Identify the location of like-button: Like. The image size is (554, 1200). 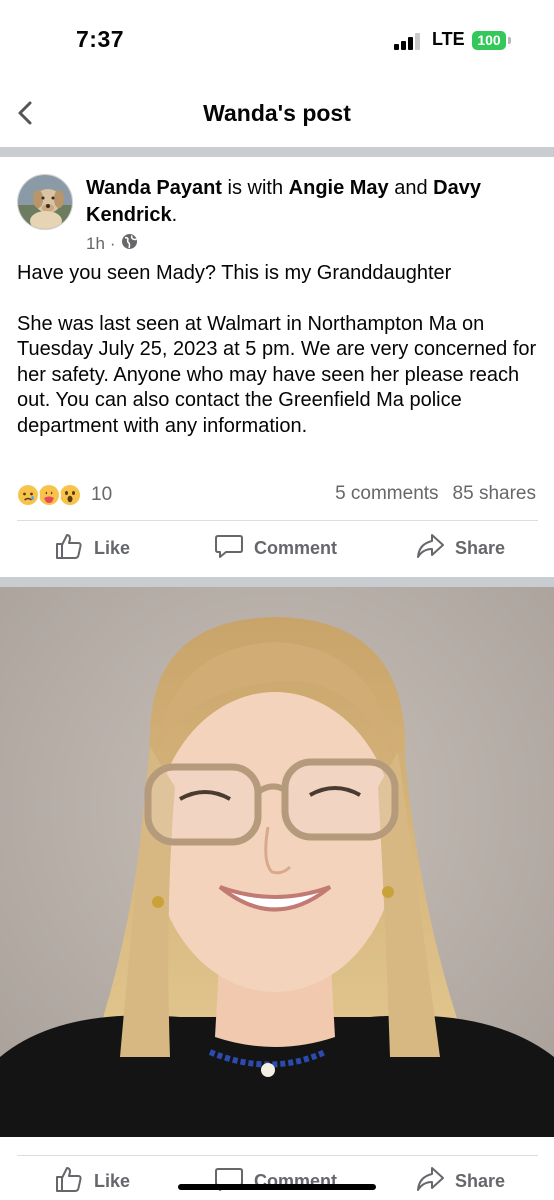
(92, 548).